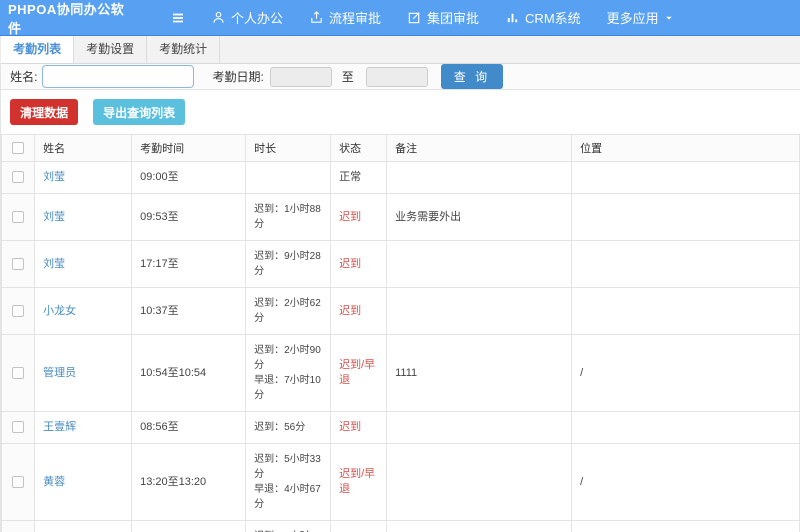 This screenshot has height=532, width=800. I want to click on duration-line: 早退：4小时67分, so click(287, 497).